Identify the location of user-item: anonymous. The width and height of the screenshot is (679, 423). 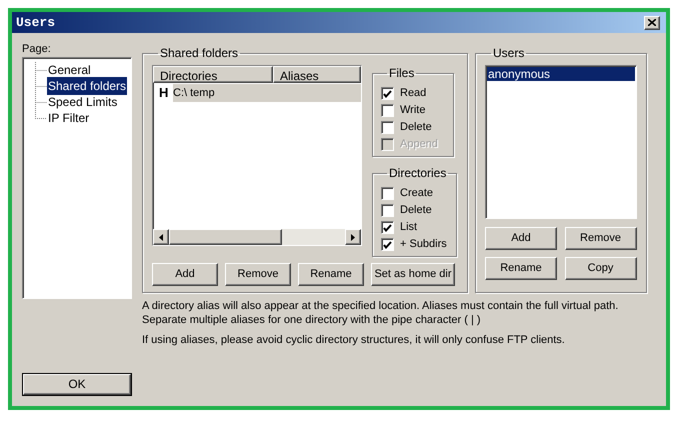
(561, 74).